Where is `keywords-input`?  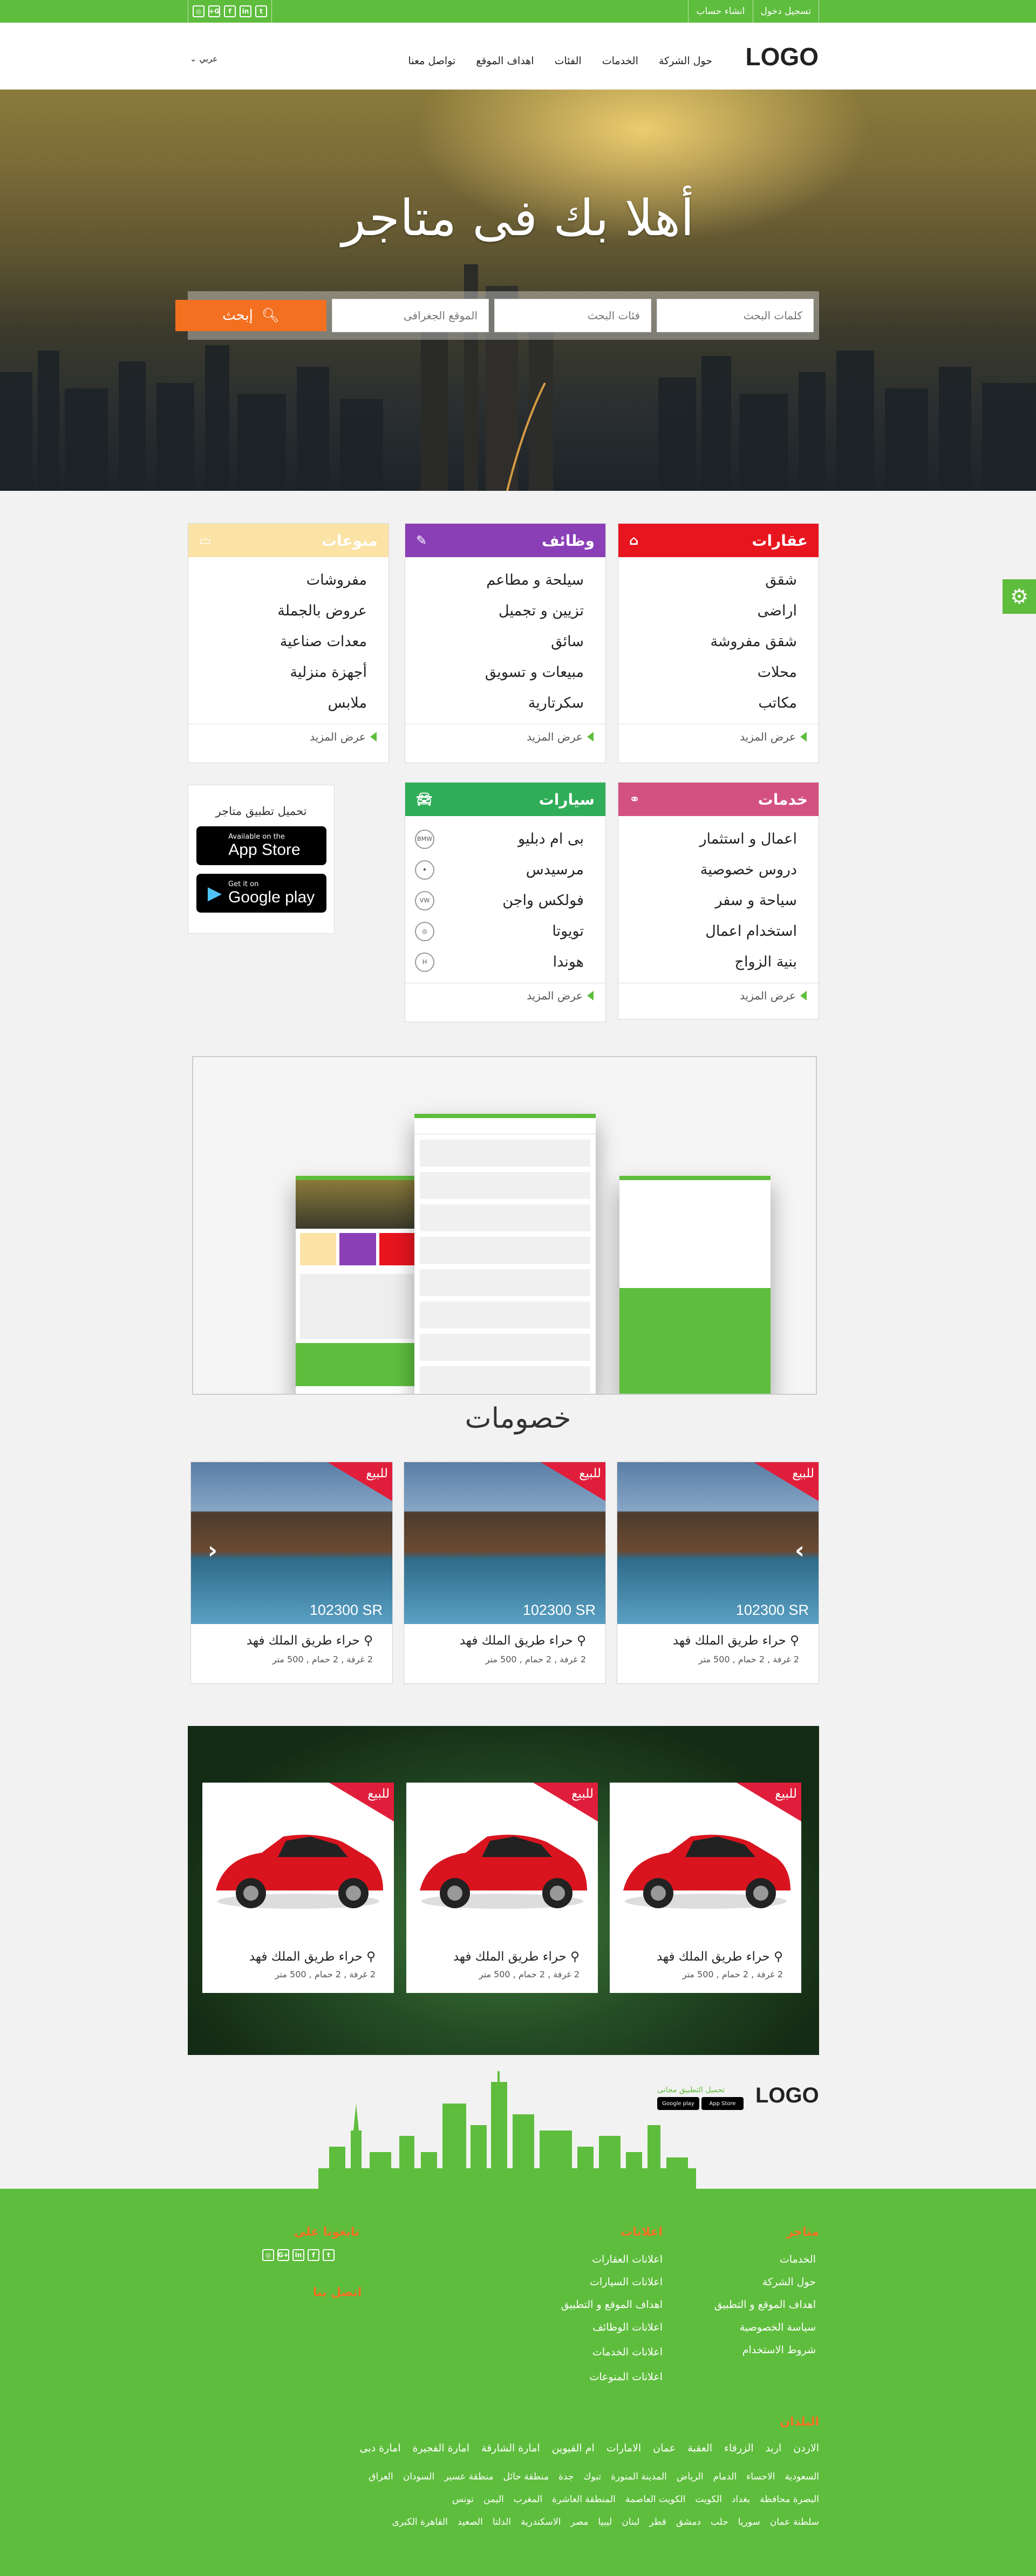 keywords-input is located at coordinates (735, 315).